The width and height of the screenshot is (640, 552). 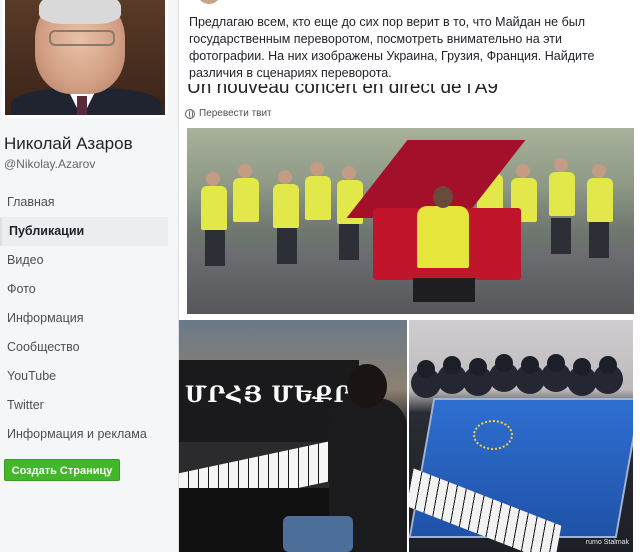 I want to click on avatar-hair, so click(x=80, y=12).